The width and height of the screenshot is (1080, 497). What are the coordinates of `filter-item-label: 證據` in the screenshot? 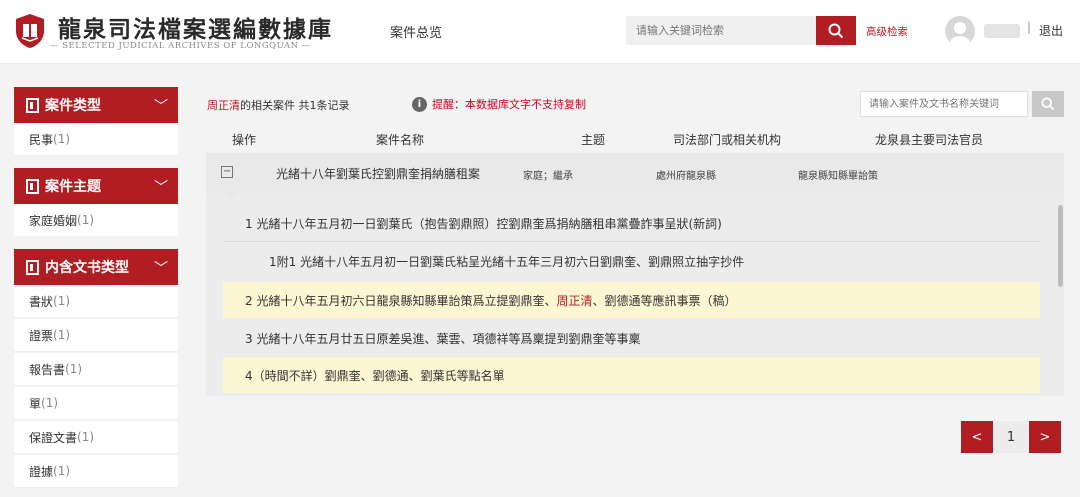 It's located at (41, 471).